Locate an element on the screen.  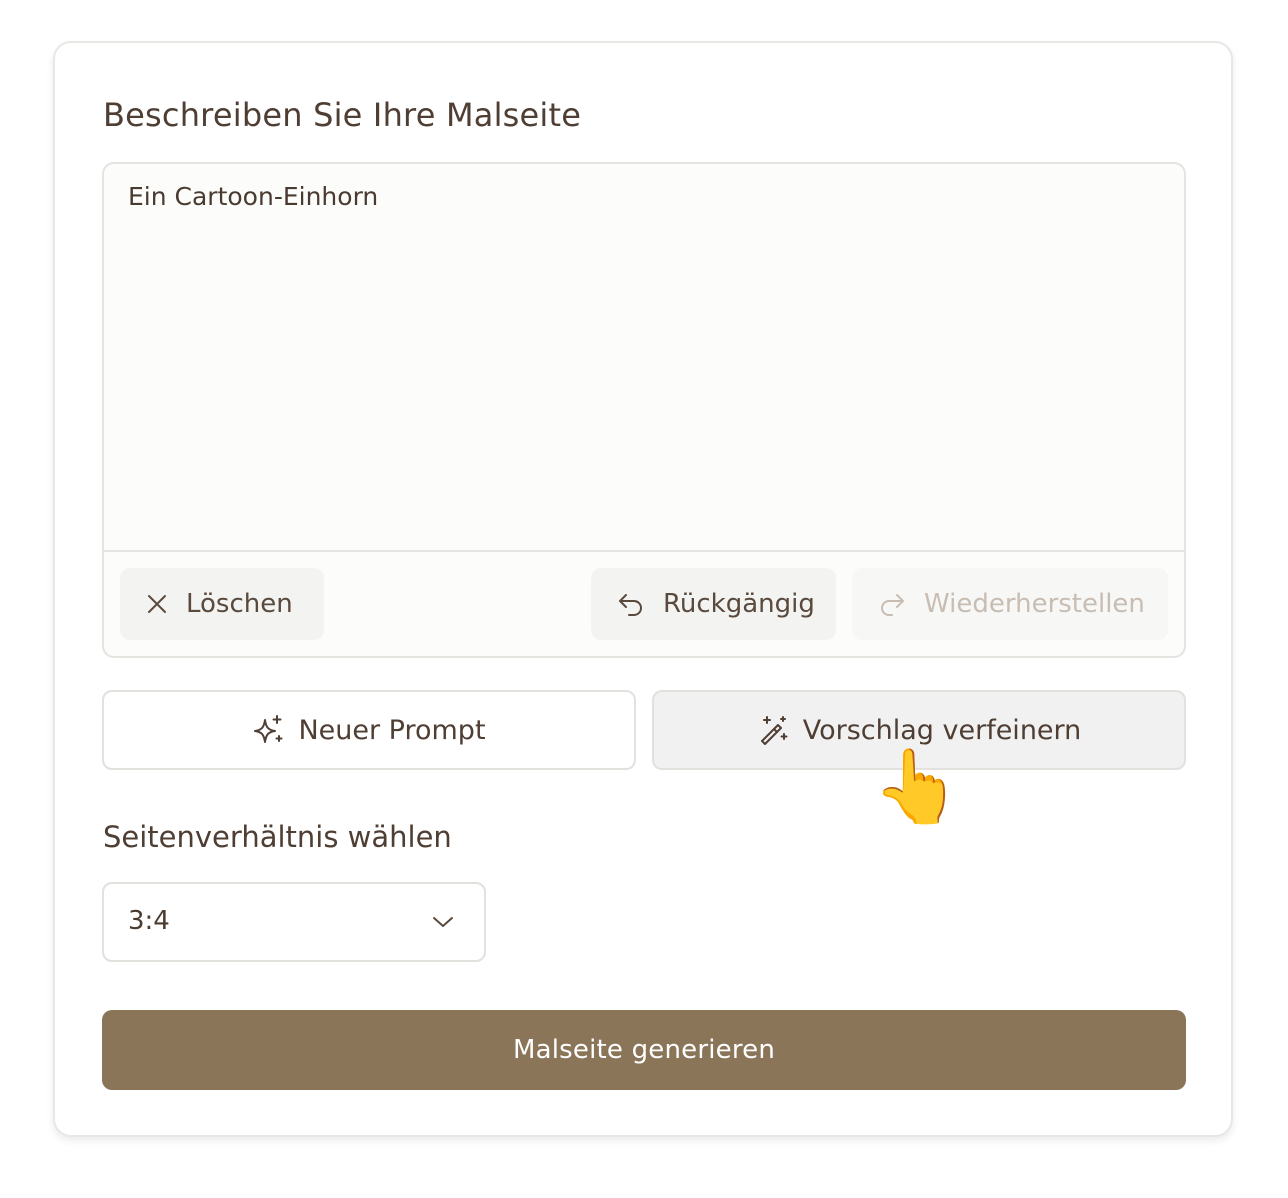
magic-wand-icon is located at coordinates (773, 730).